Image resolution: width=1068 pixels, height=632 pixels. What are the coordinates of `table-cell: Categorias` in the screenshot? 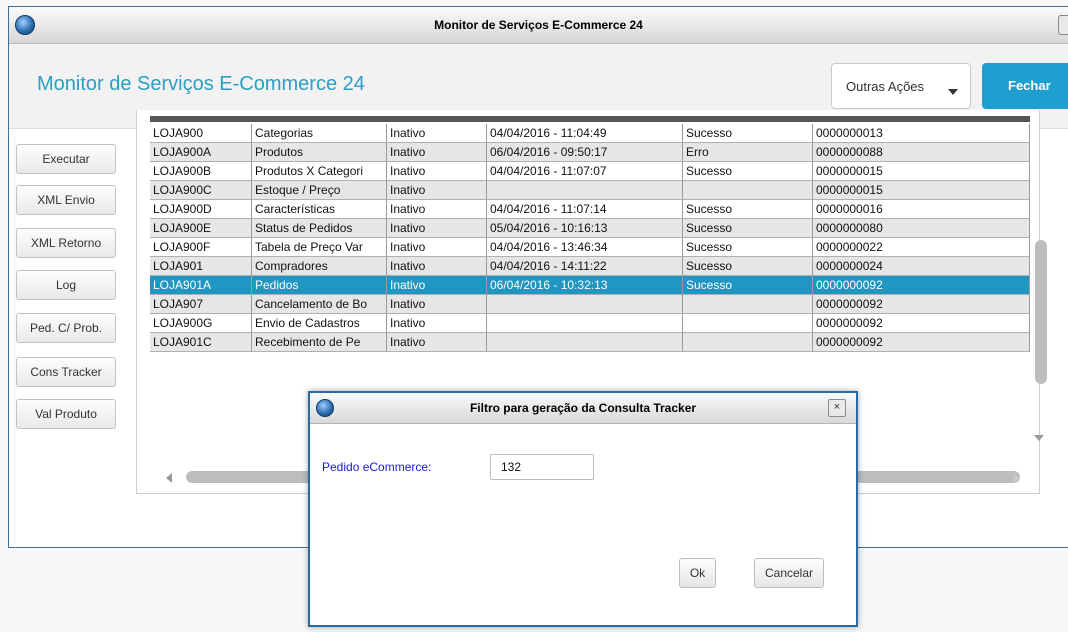 It's located at (319, 133).